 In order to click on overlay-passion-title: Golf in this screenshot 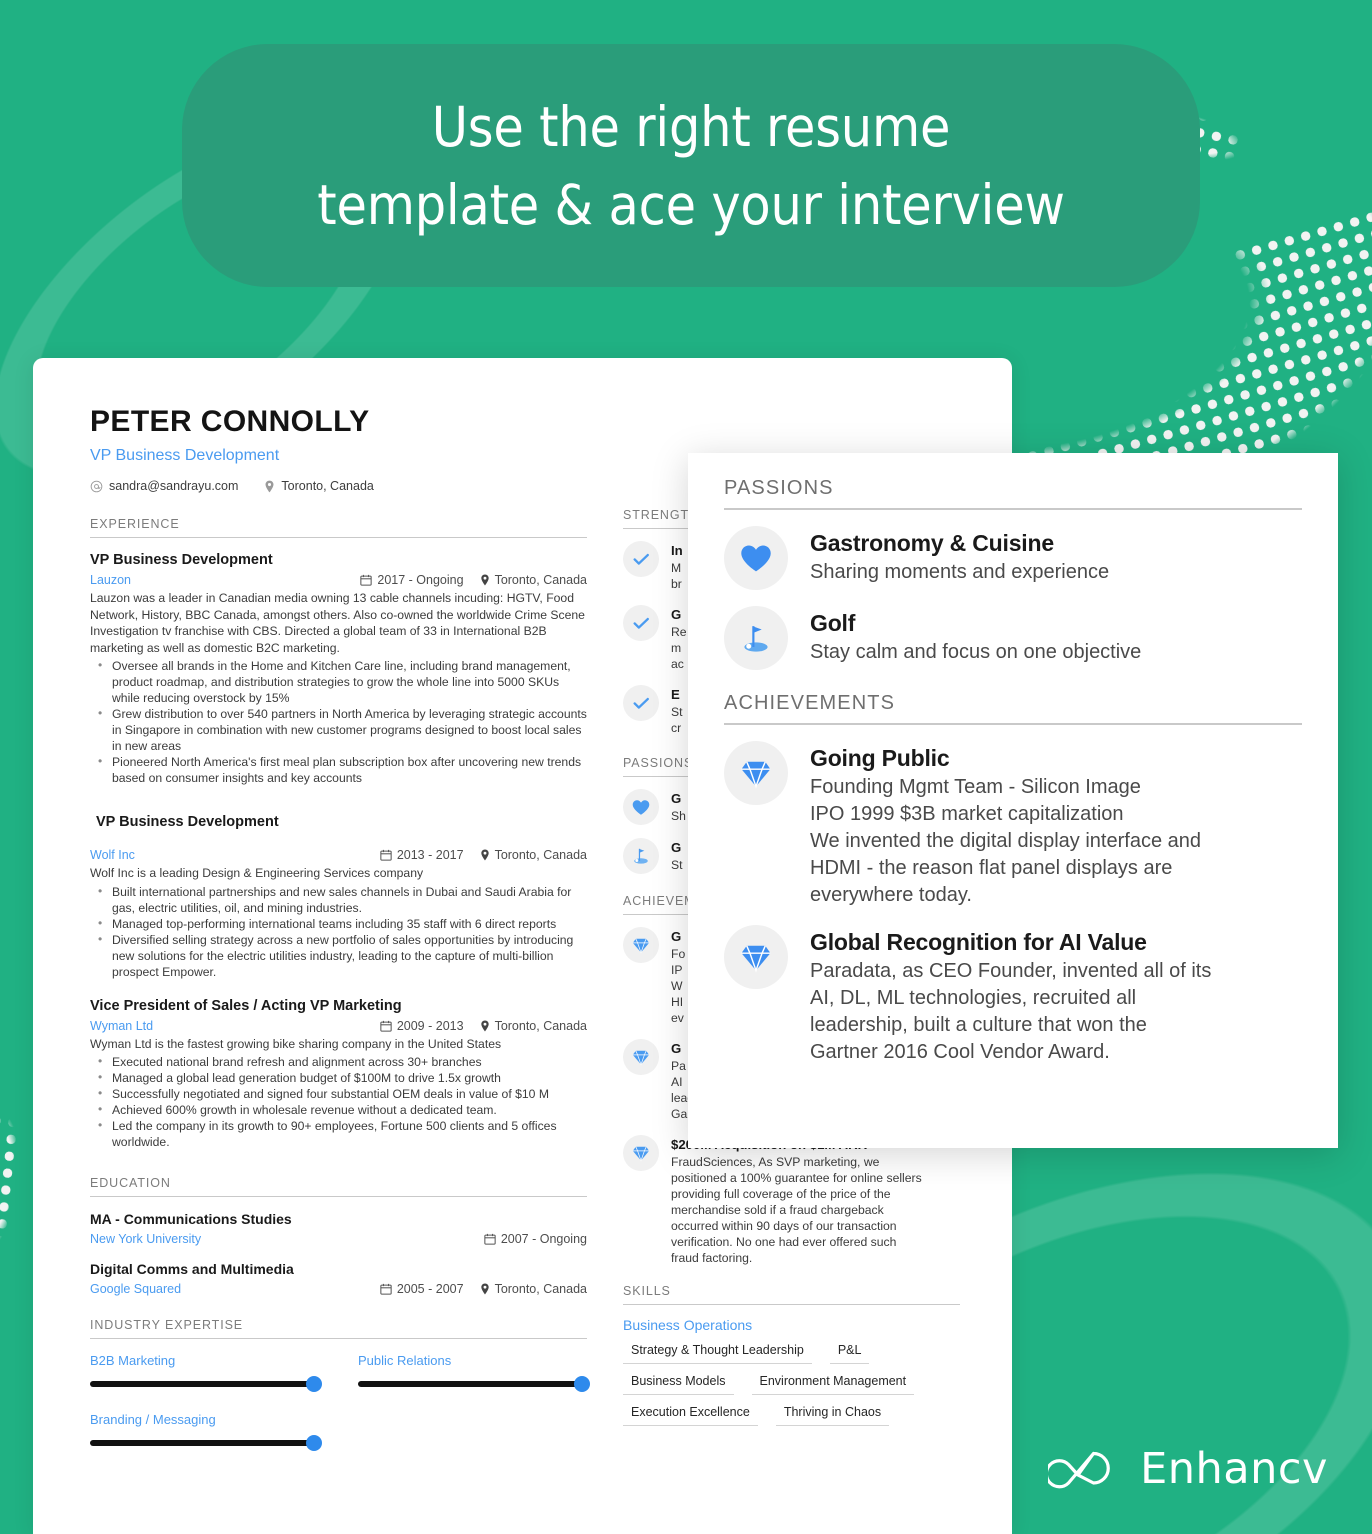, I will do `click(833, 623)`.